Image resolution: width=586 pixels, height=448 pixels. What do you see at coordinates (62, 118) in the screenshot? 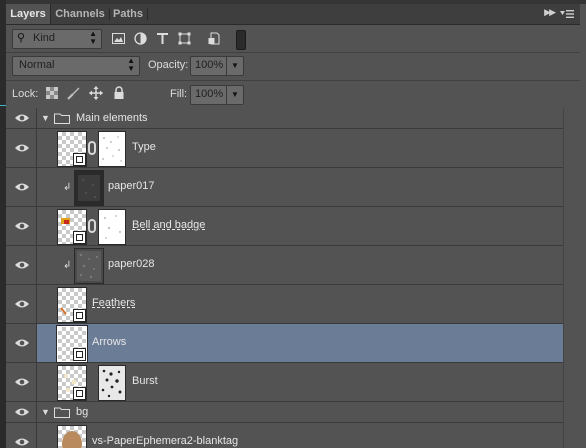
I see `folder-icon` at bounding box center [62, 118].